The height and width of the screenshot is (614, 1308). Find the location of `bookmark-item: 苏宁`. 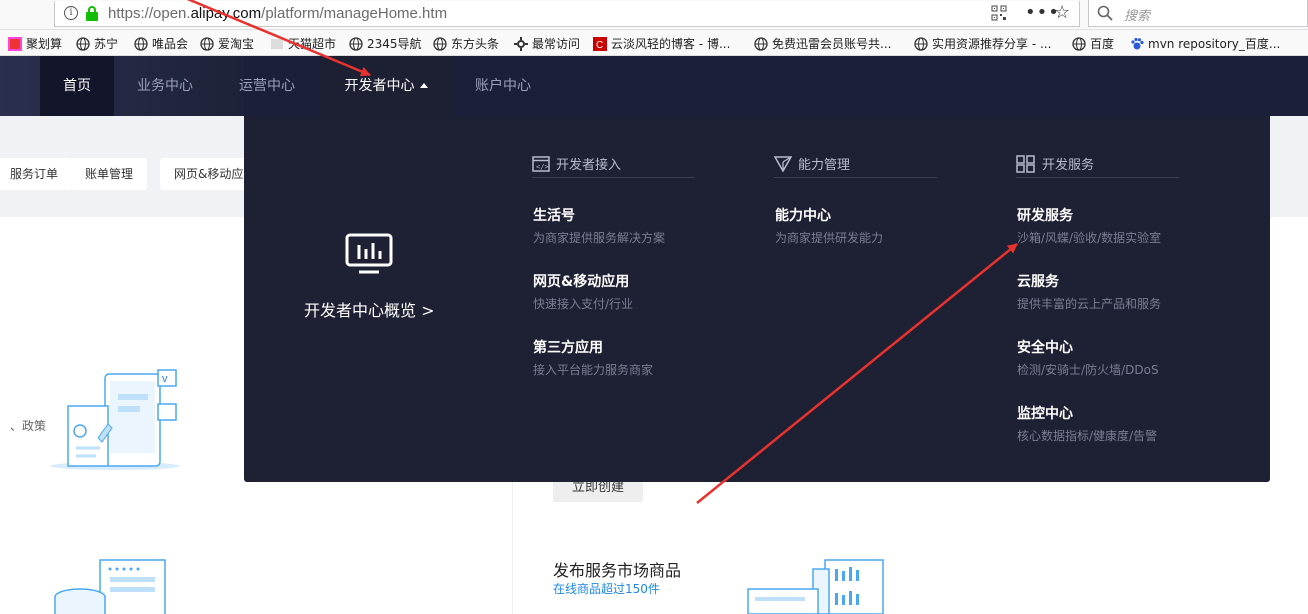

bookmark-item: 苏宁 is located at coordinates (97, 43).